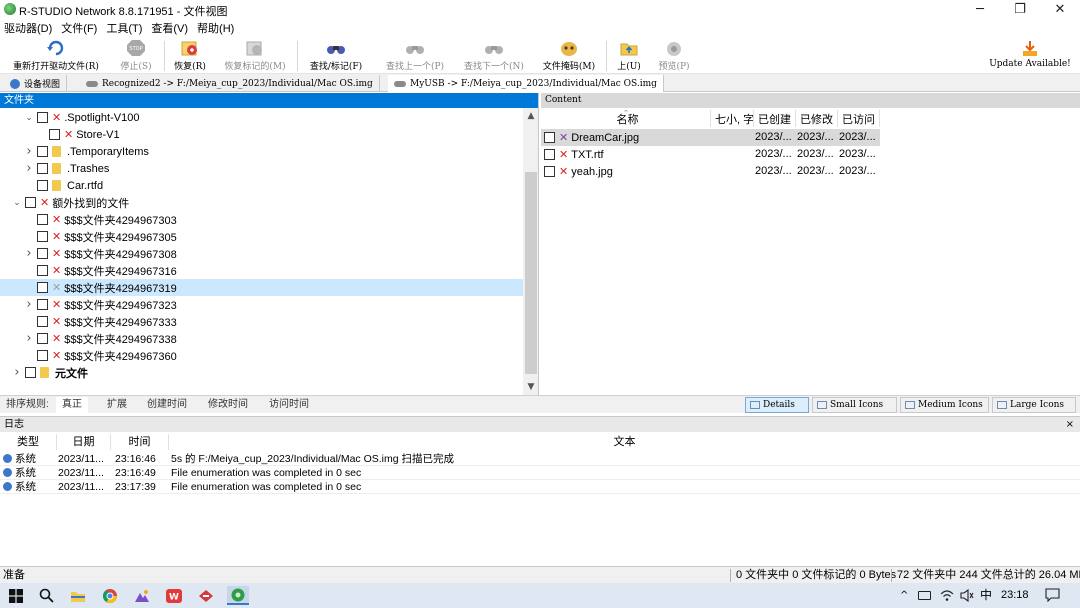 The image size is (1080, 608). What do you see at coordinates (261, 134) in the screenshot?
I see `tree-row: ✕ Store-V1` at bounding box center [261, 134].